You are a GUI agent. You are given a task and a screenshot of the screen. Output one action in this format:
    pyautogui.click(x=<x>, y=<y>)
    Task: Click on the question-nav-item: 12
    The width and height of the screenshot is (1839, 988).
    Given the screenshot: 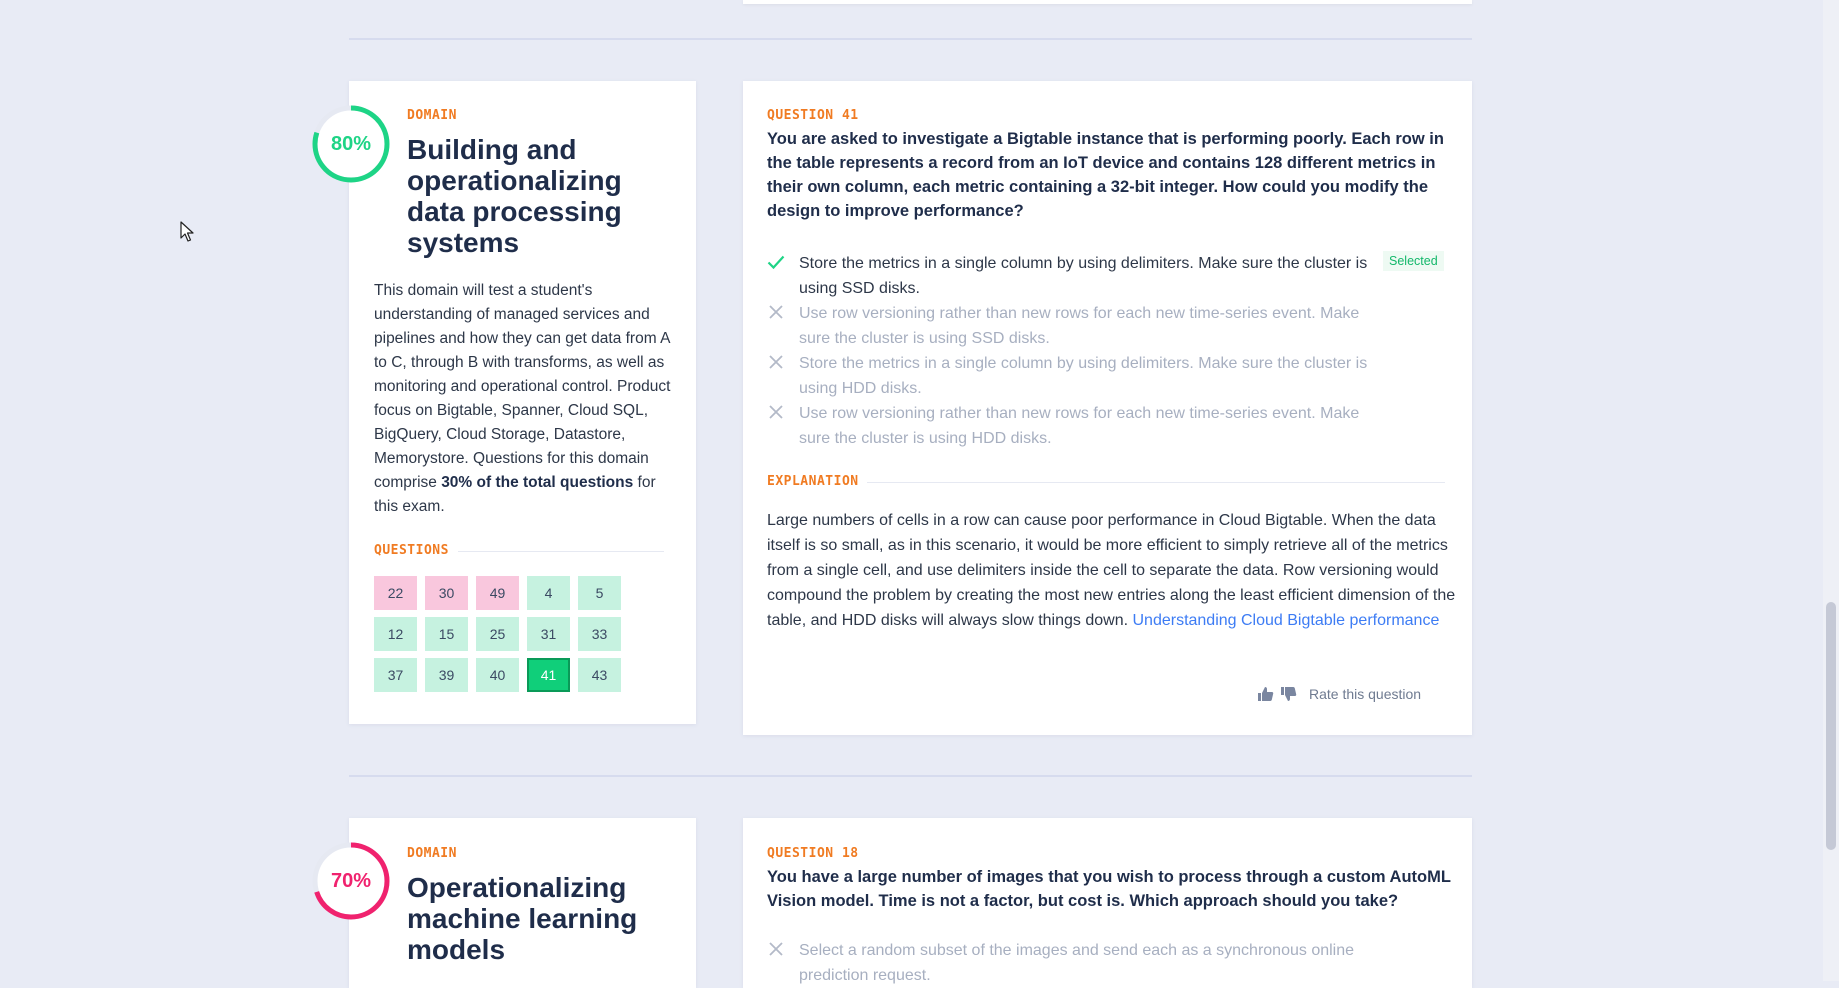 What is the action you would take?
    pyautogui.click(x=395, y=634)
    